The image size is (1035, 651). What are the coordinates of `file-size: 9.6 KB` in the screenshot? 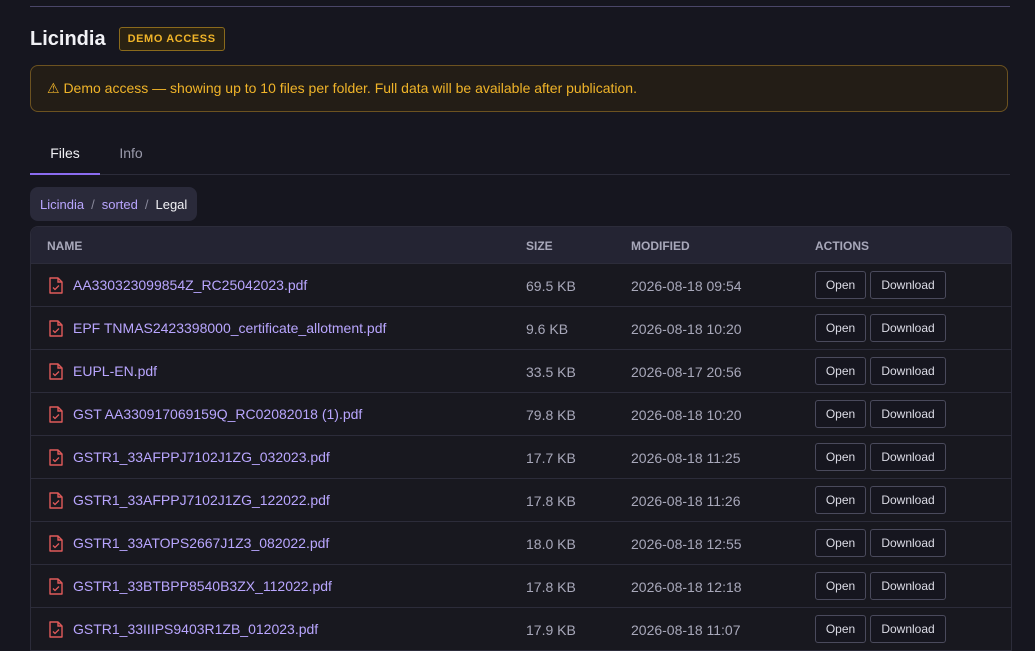 It's located at (547, 329).